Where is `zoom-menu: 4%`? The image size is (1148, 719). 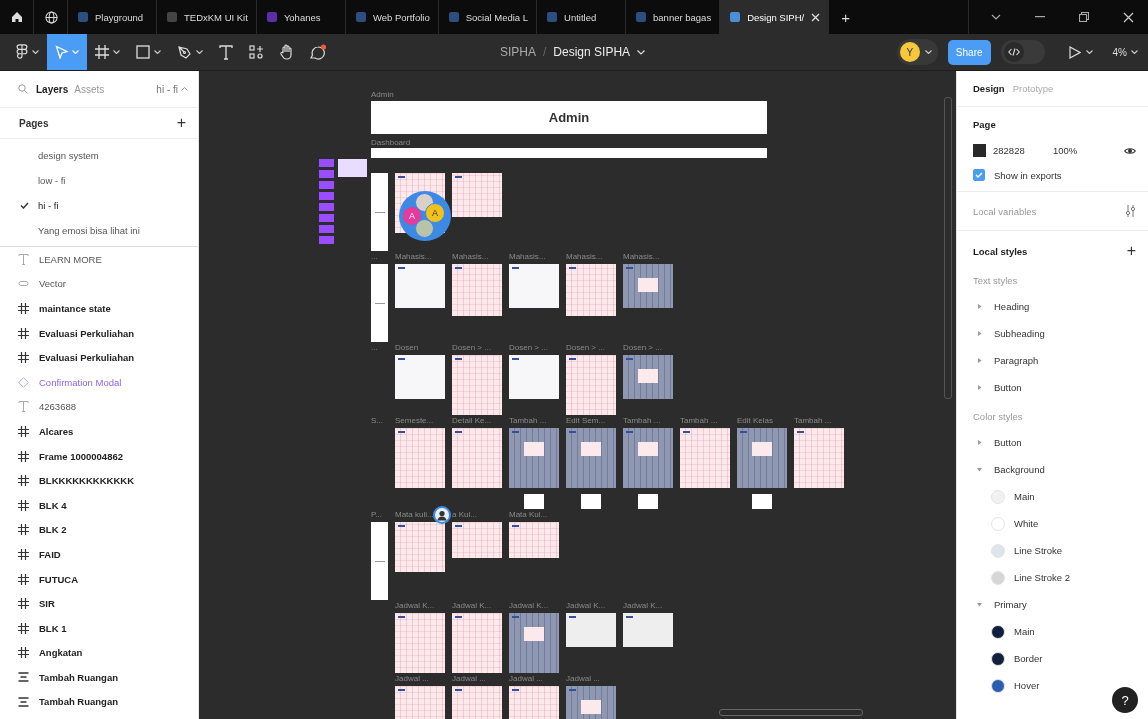
zoom-menu: 4% is located at coordinates (1125, 52).